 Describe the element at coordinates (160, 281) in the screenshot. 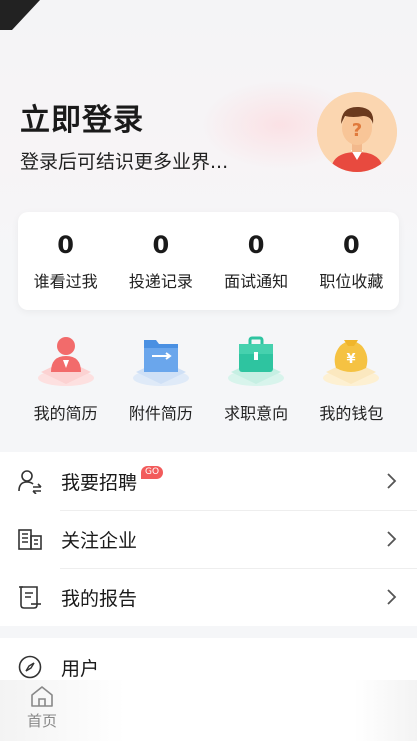

I see `stat-label: 投递记录` at that location.